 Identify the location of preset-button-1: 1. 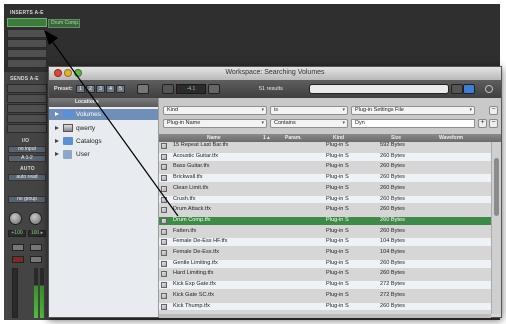
(80, 89).